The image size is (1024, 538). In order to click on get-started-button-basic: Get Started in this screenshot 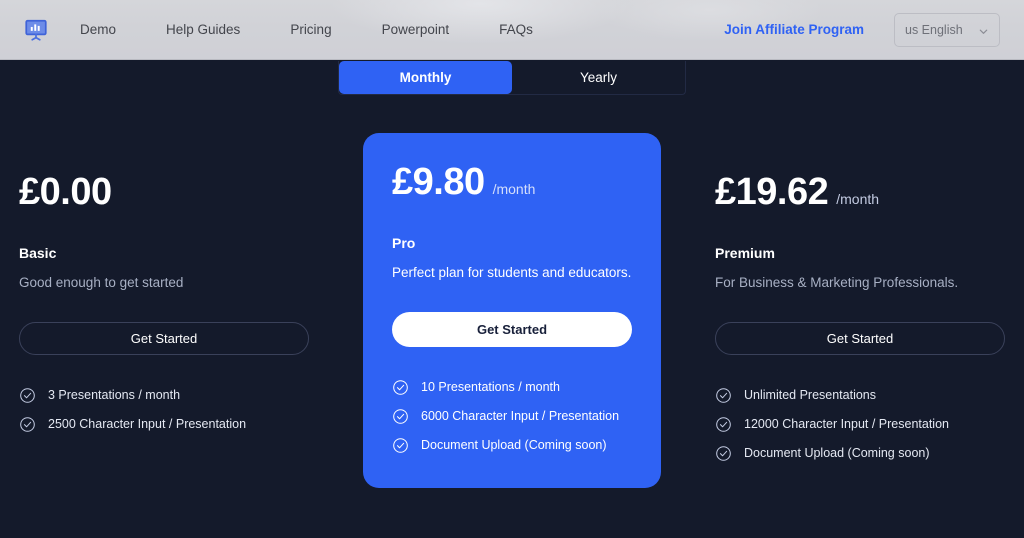, I will do `click(164, 338)`.